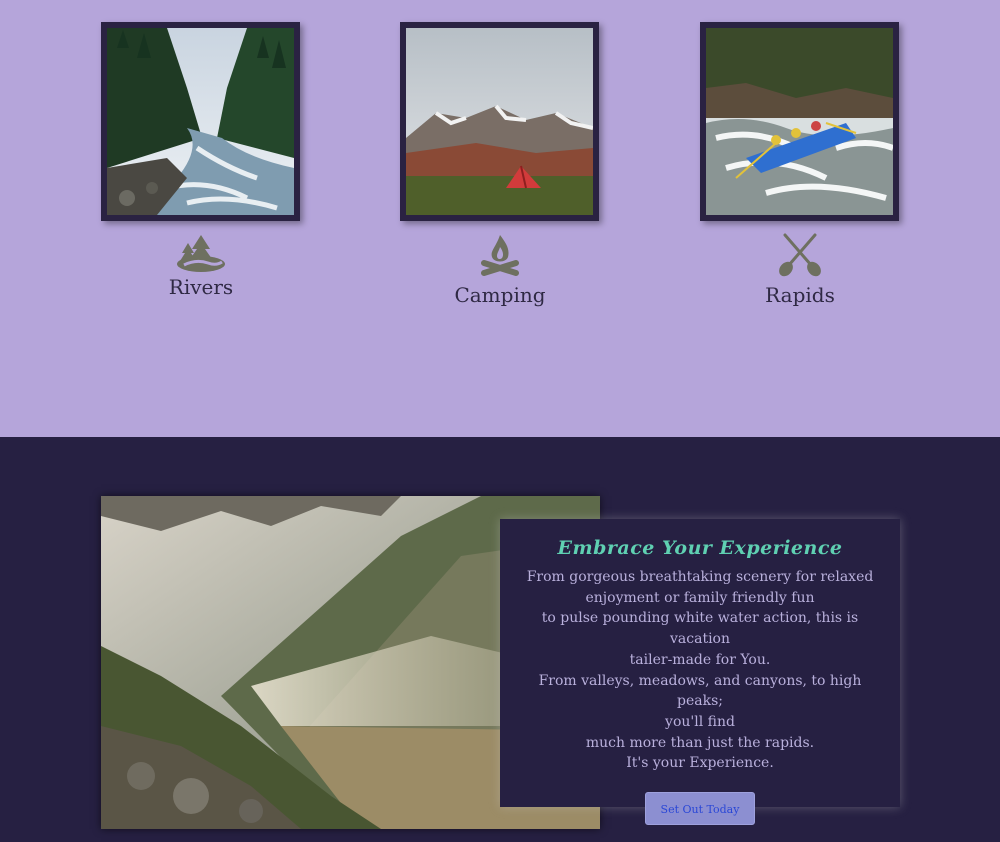 This screenshot has width=1000, height=842. I want to click on description-line: you'll find, so click(700, 721).